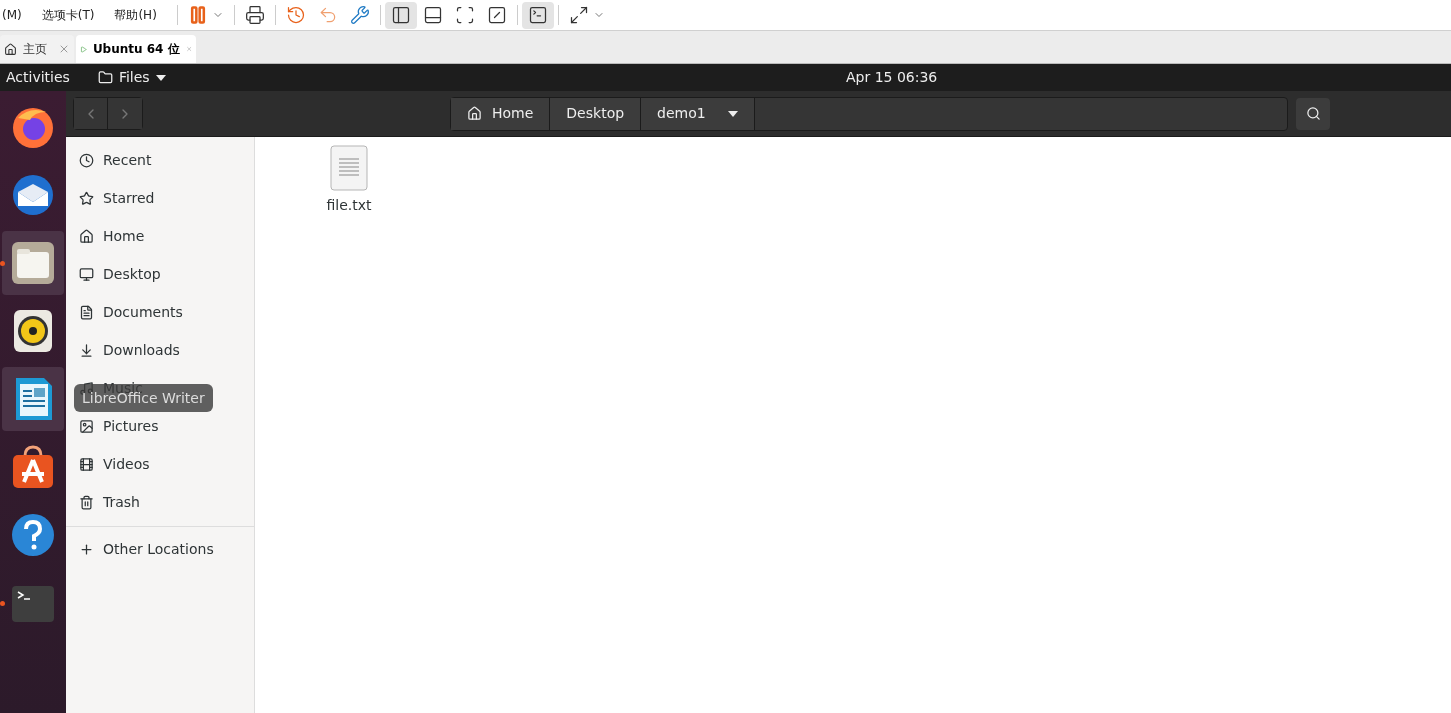  Describe the element at coordinates (33, 467) in the screenshot. I see `shopping-bag-icon` at that location.